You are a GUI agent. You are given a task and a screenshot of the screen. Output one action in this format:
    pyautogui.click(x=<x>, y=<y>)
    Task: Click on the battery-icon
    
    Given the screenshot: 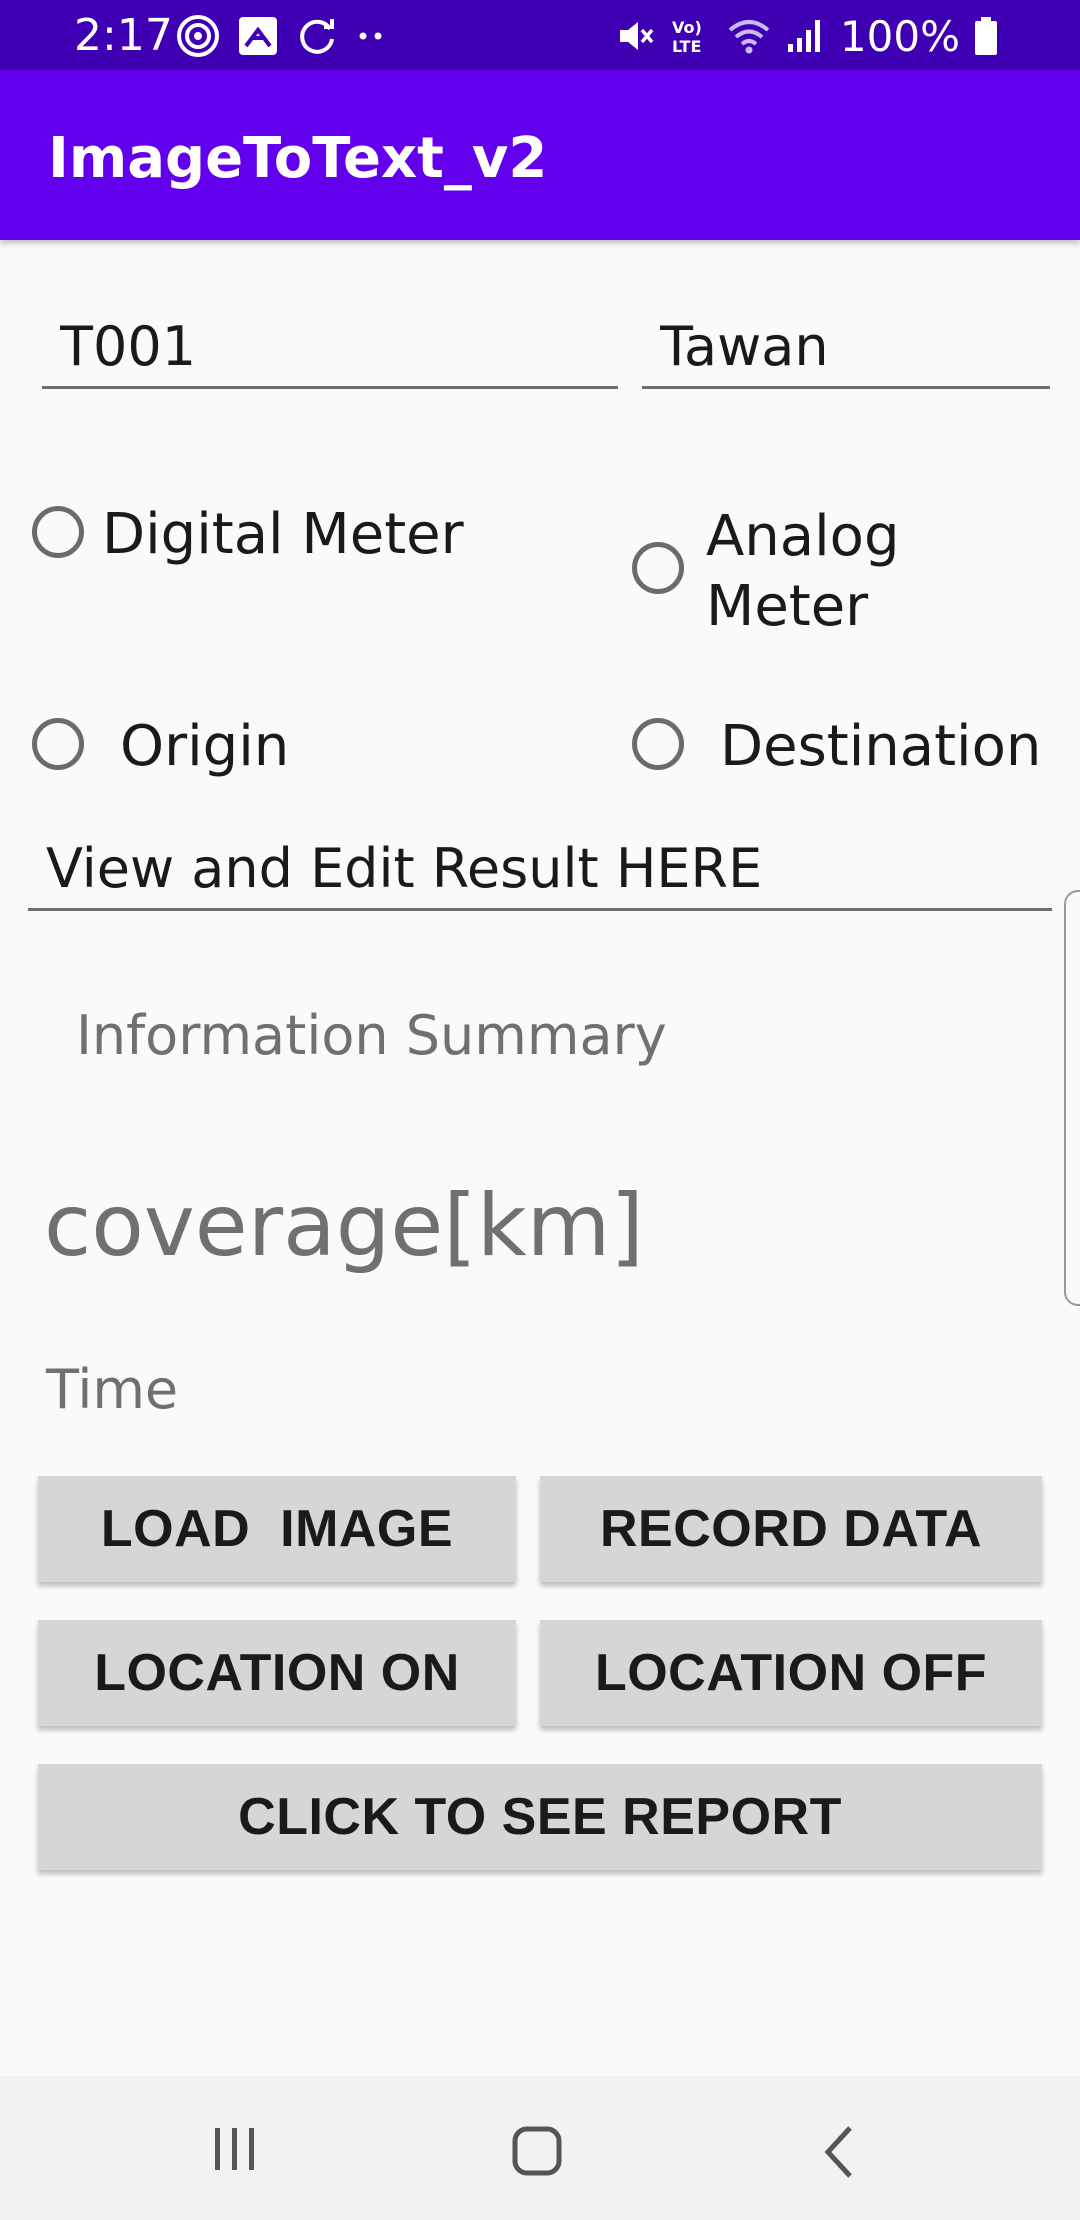 What is the action you would take?
    pyautogui.click(x=986, y=36)
    